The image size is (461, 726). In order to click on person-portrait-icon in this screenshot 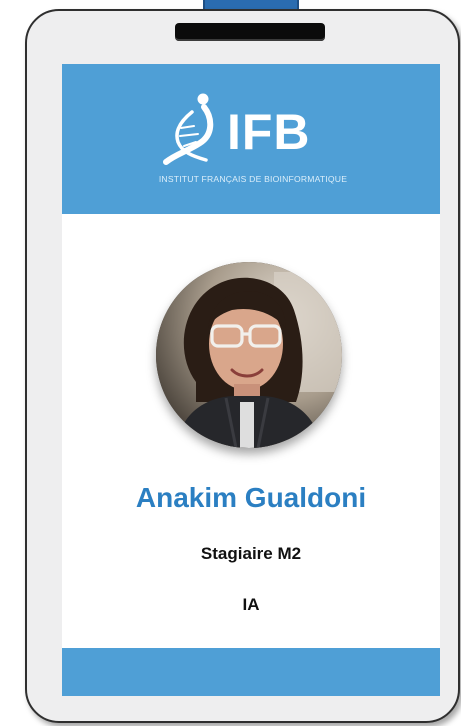, I will do `click(249, 355)`.